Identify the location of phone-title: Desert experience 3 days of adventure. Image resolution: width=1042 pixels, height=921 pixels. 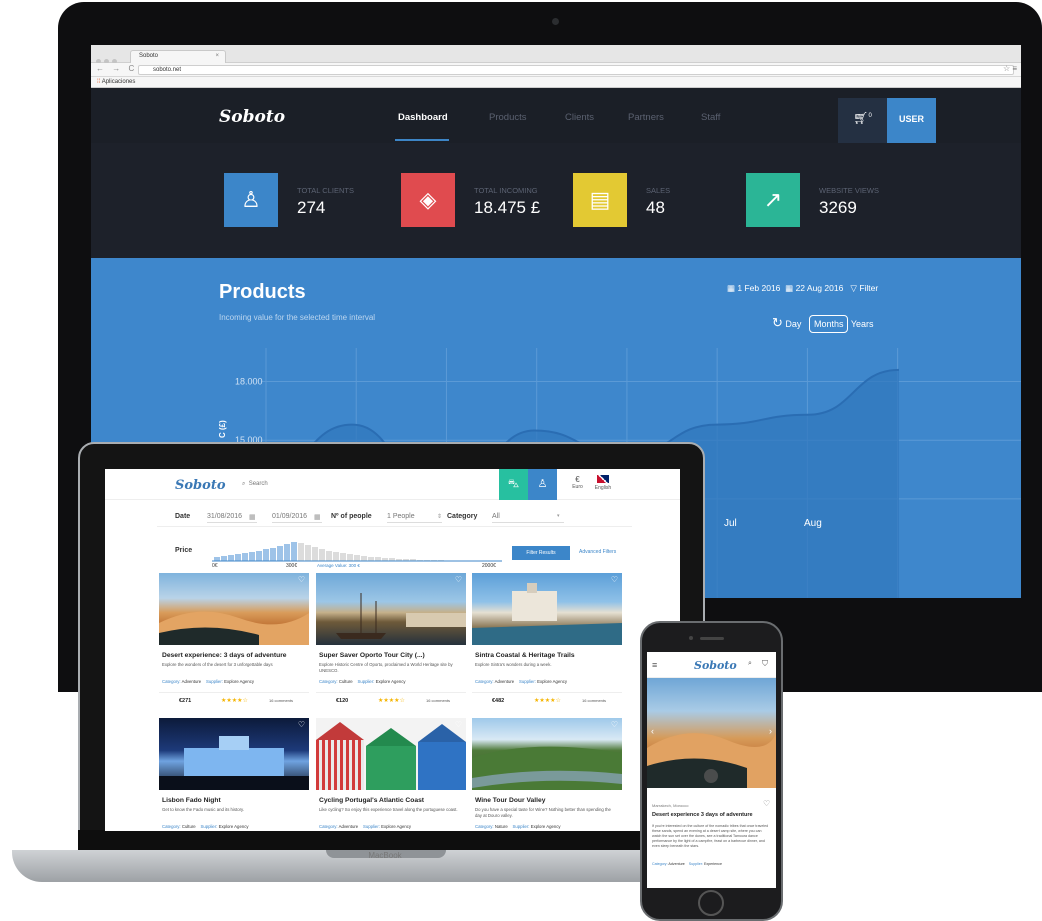
(702, 815).